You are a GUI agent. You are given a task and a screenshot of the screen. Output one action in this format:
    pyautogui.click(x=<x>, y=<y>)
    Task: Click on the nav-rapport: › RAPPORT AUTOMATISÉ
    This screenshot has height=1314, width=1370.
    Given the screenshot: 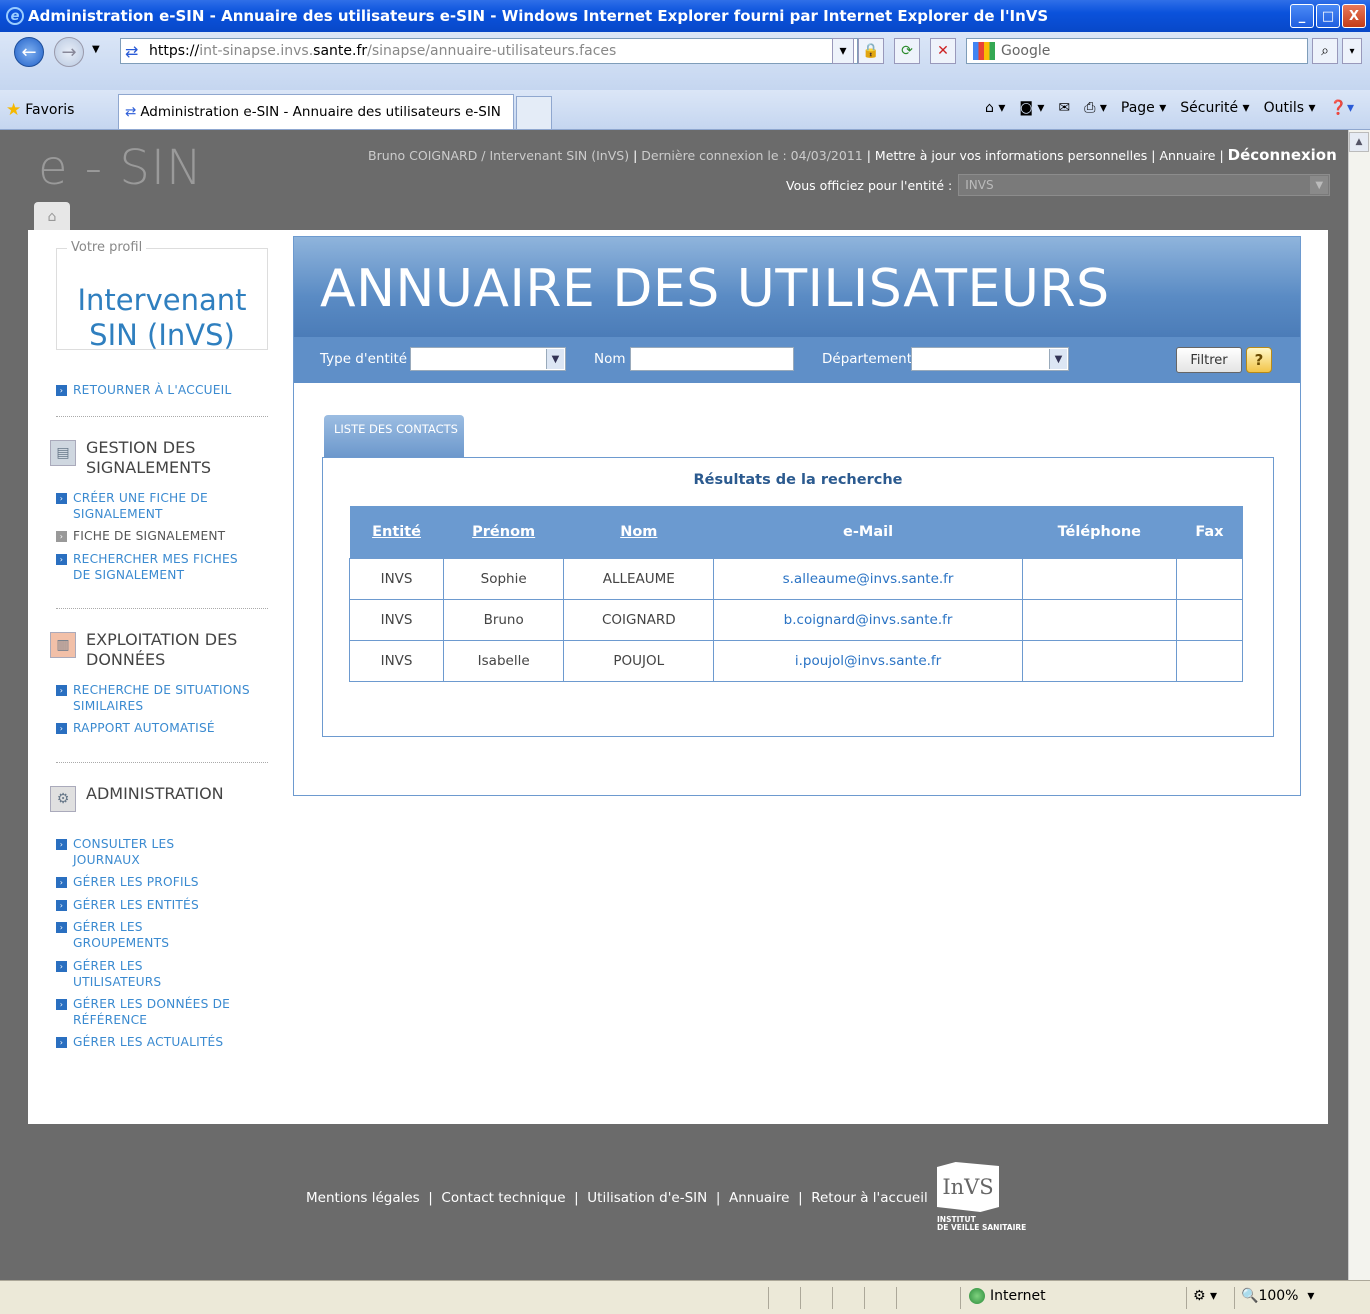 What is the action you would take?
    pyautogui.click(x=135, y=728)
    